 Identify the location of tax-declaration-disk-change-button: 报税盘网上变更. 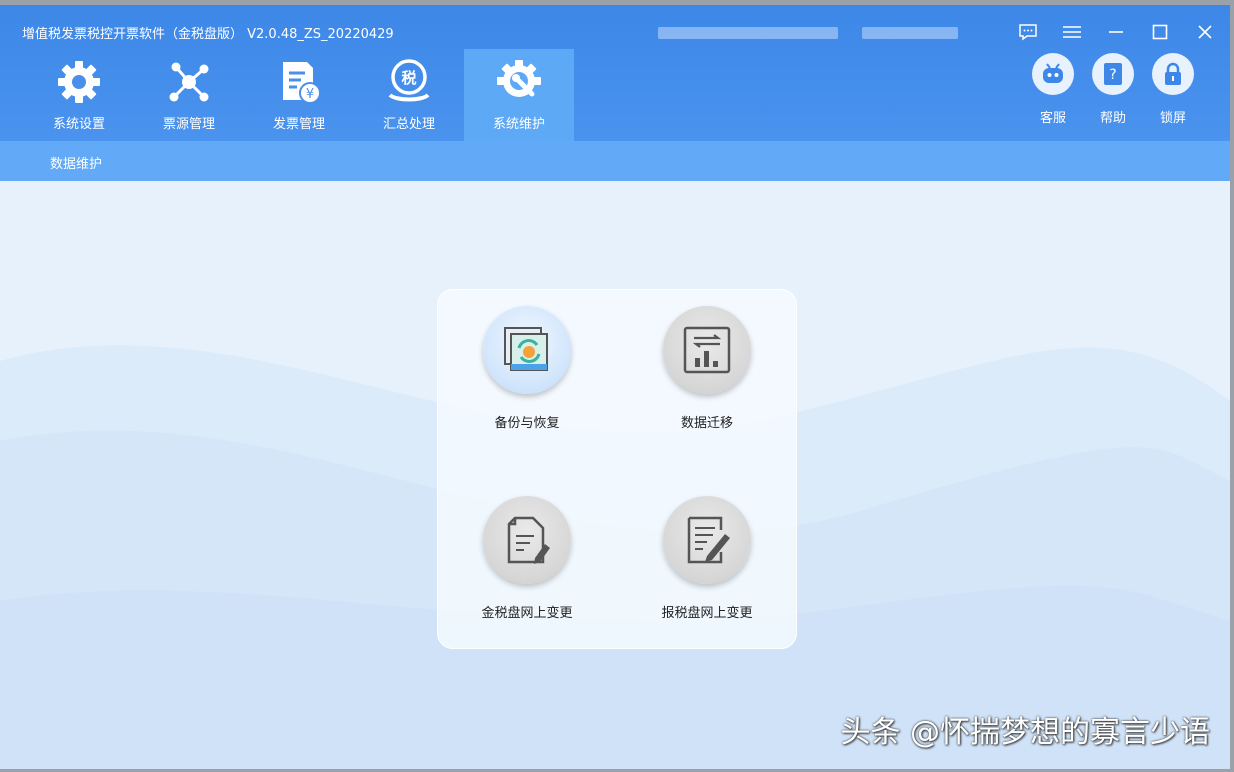
(707, 558).